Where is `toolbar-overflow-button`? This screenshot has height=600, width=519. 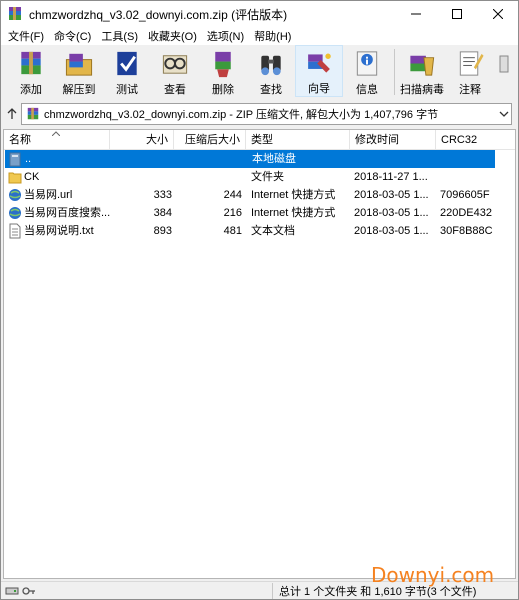 toolbar-overflow-button is located at coordinates (504, 71).